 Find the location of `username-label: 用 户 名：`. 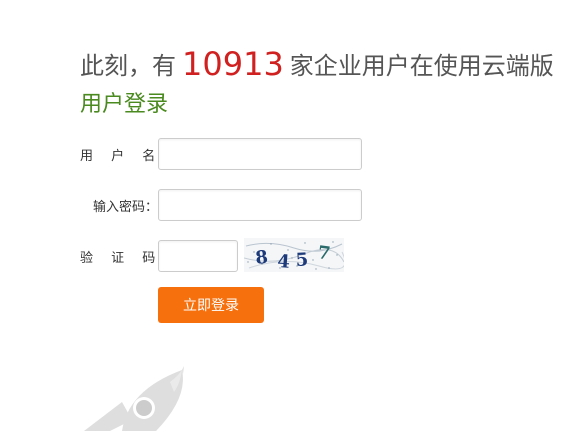

username-label: 用 户 名： is located at coordinates (131, 156).